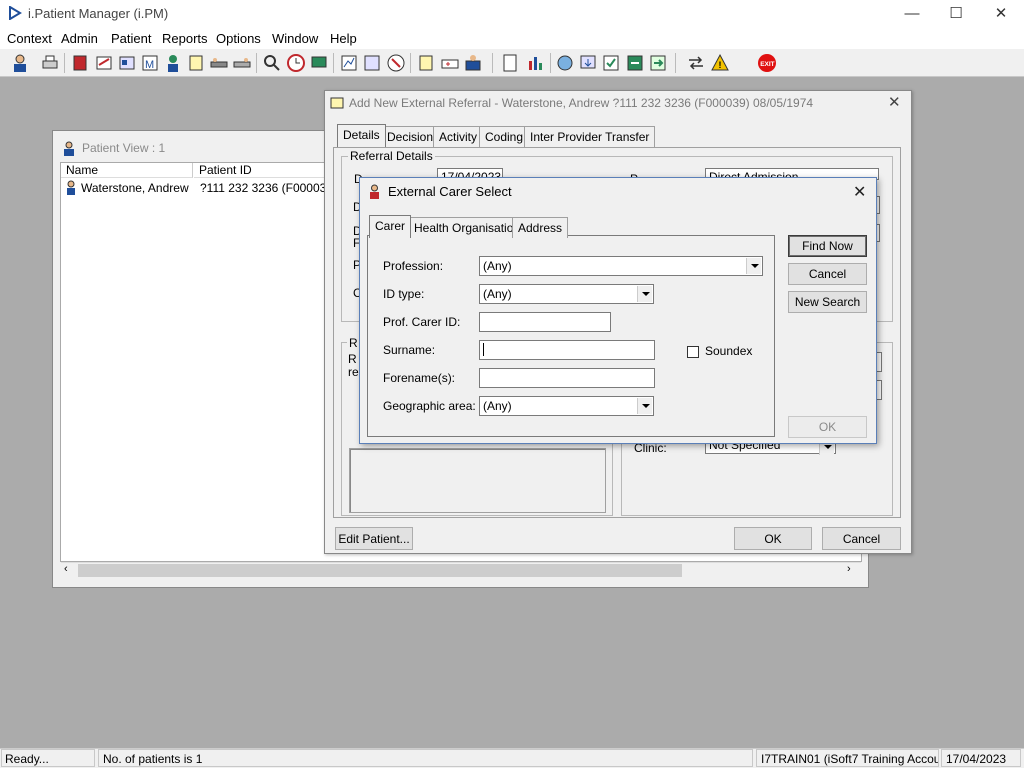 The width and height of the screenshot is (1024, 768). I want to click on surname-input, so click(567, 350).